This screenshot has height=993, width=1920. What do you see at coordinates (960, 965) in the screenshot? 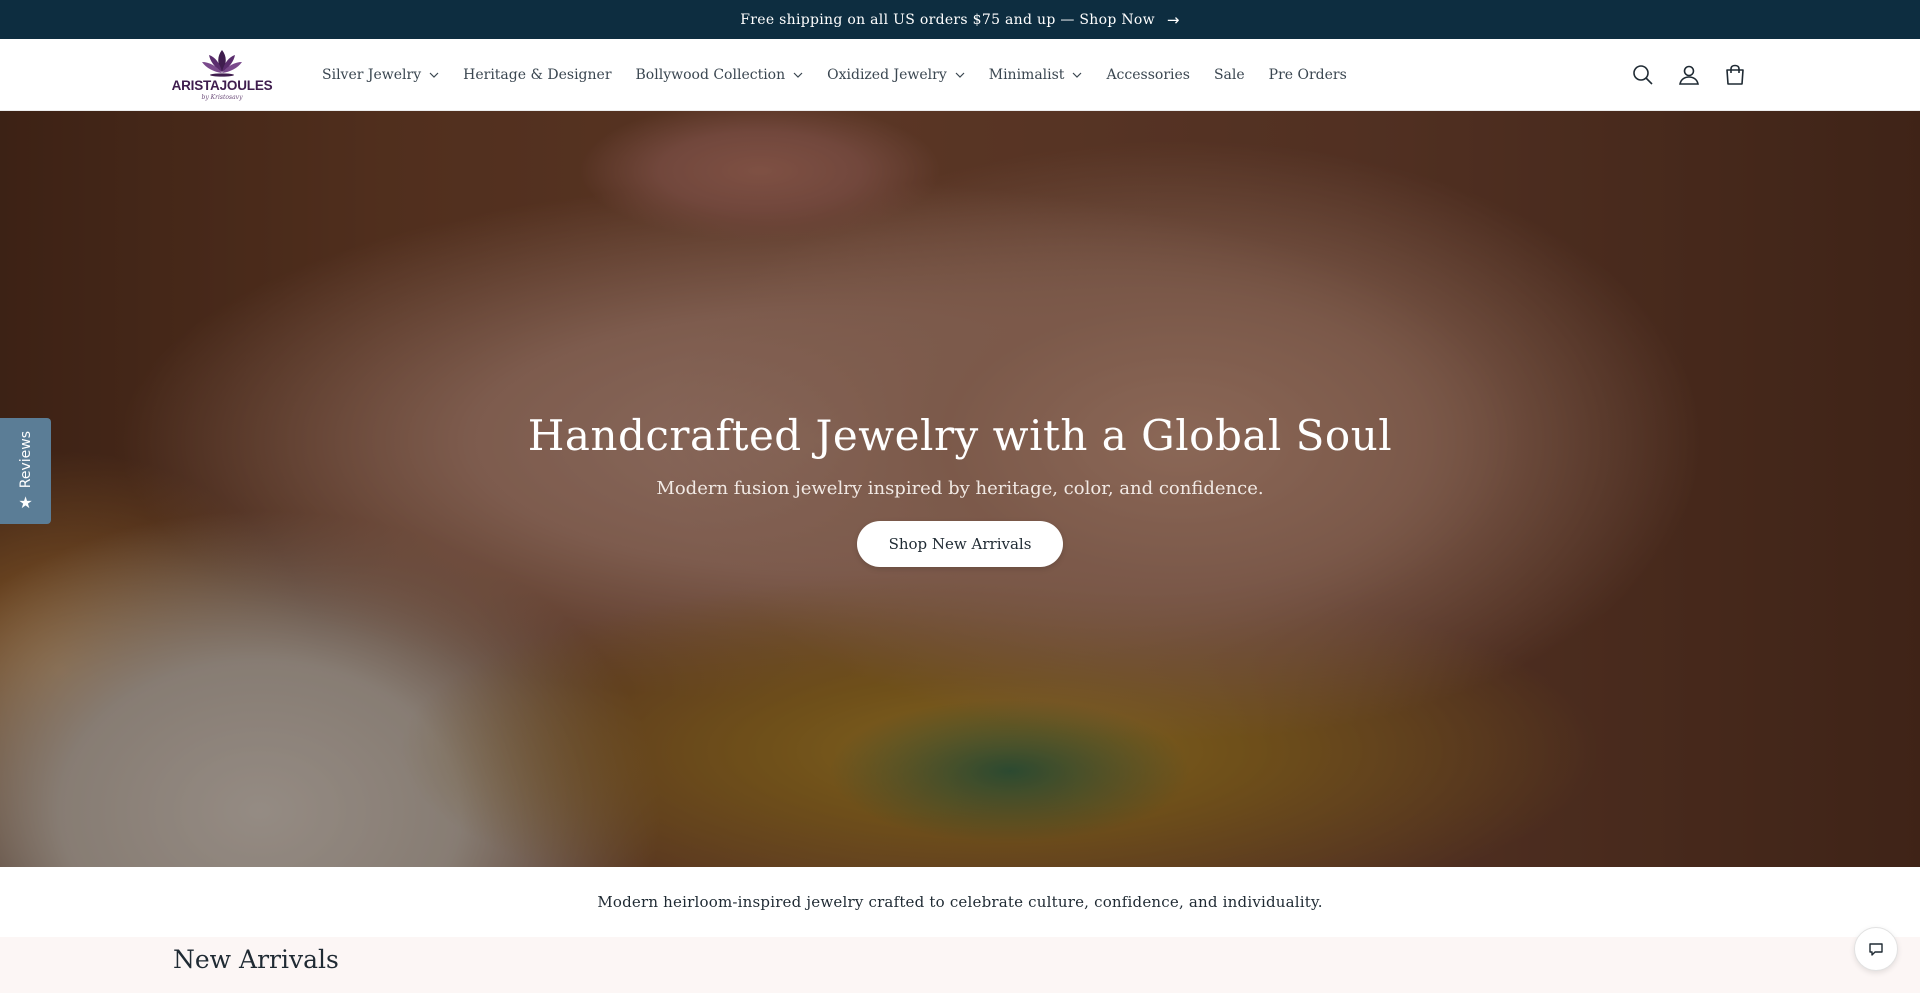
I see `new-arrivals-section: New Arrivals` at bounding box center [960, 965].